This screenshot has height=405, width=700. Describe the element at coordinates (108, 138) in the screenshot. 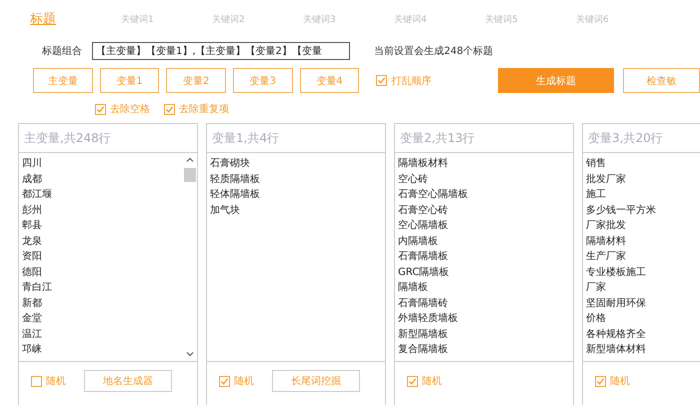

I see `panel-header: 主变量,共248行` at that location.